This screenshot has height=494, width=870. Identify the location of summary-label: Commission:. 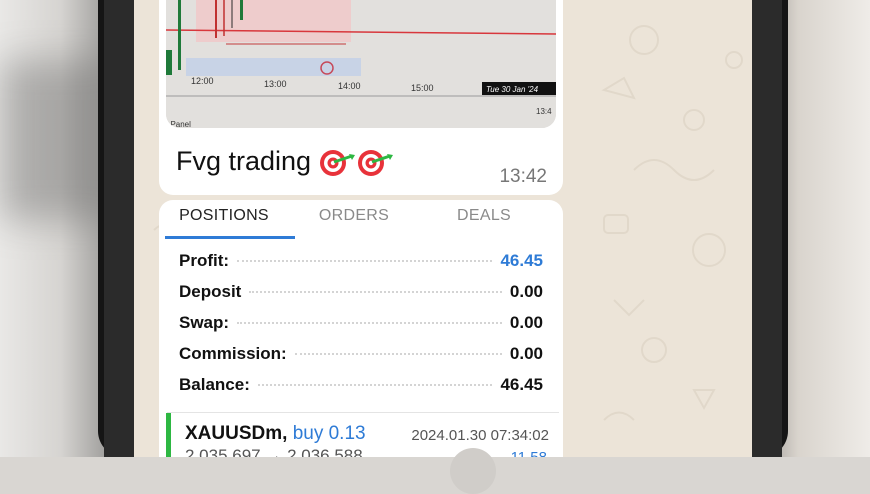
(233, 353).